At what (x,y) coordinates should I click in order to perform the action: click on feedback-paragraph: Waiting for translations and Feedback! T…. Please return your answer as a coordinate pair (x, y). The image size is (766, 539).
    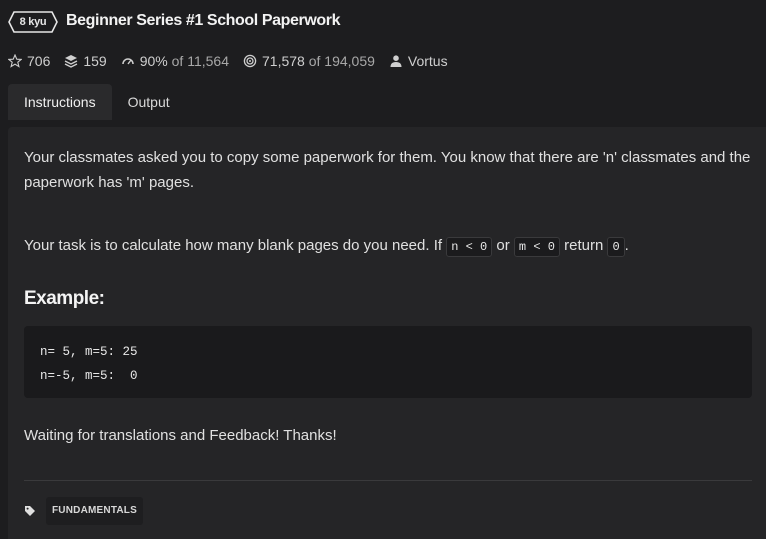
    Looking at the image, I should click on (180, 435).